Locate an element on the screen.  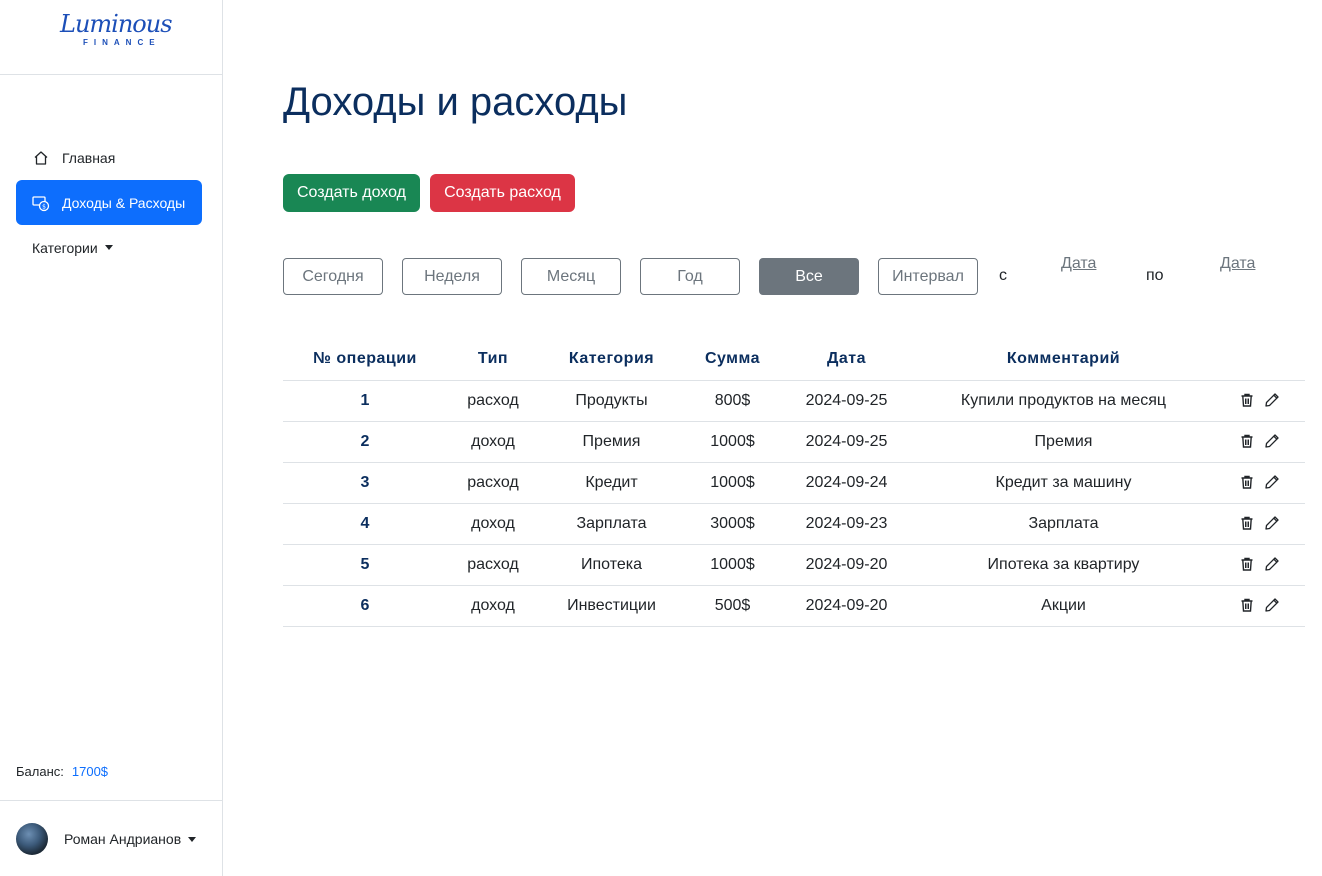
cell-comment: Кредит за машину is located at coordinates (1063, 483).